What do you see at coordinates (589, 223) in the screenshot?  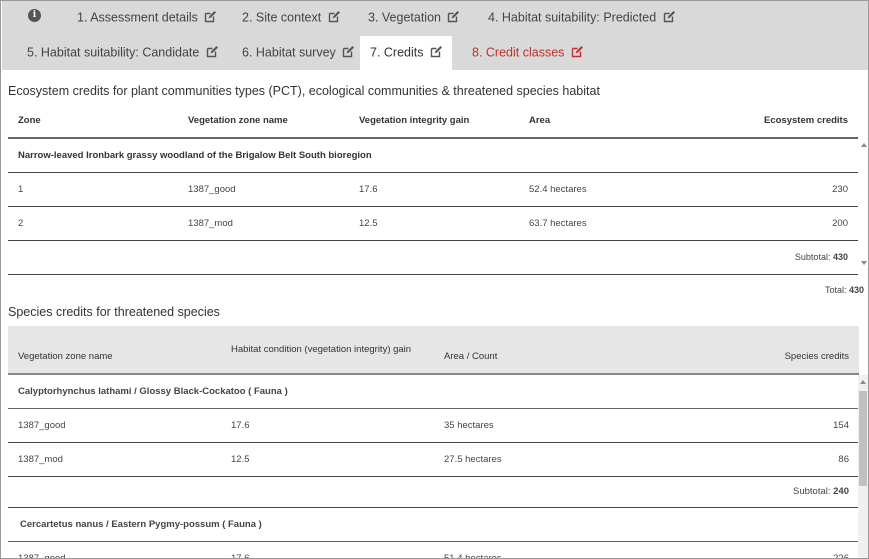 I see `area-cell: 63.7 hectares` at bounding box center [589, 223].